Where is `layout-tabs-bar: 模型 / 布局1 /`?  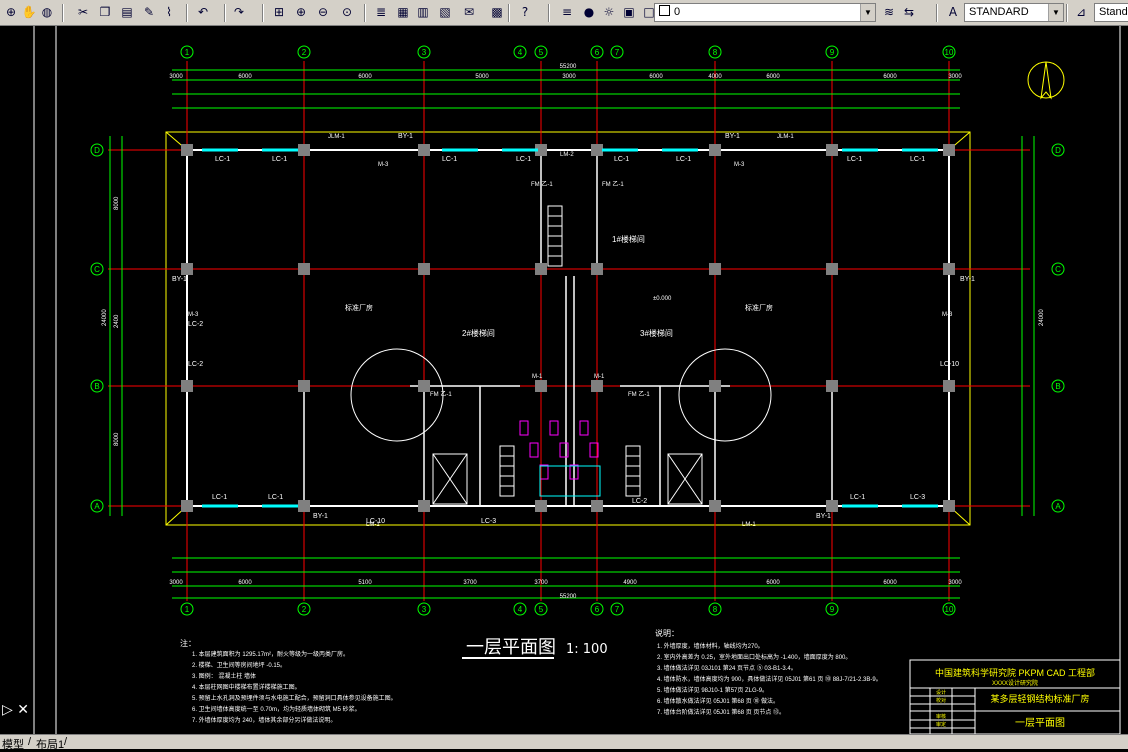
layout-tabs-bar: 模型 / 布局1 / is located at coordinates (564, 743).